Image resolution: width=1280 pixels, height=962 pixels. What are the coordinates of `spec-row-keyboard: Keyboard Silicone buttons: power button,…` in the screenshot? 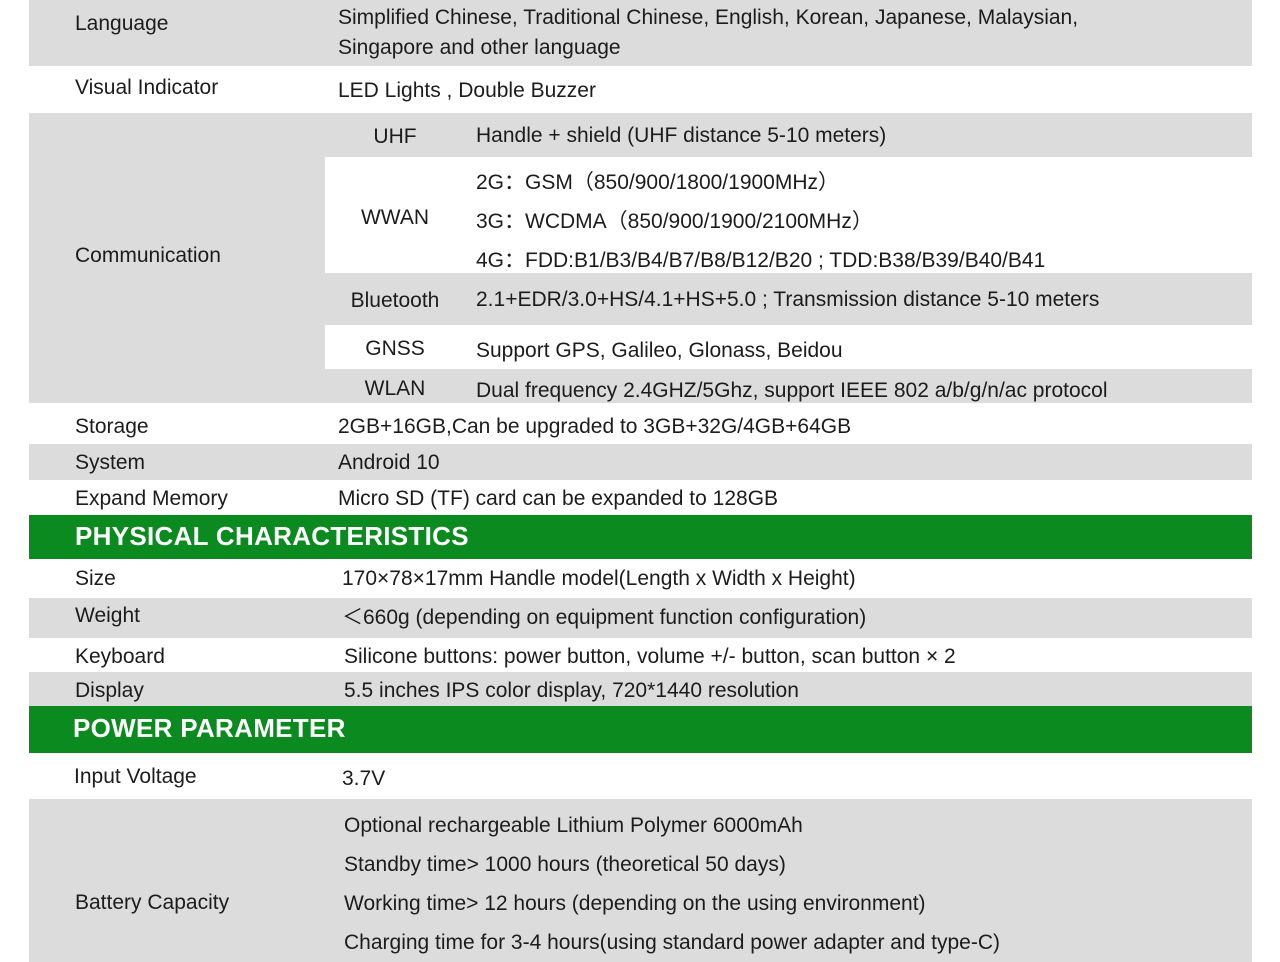 It's located at (640, 655).